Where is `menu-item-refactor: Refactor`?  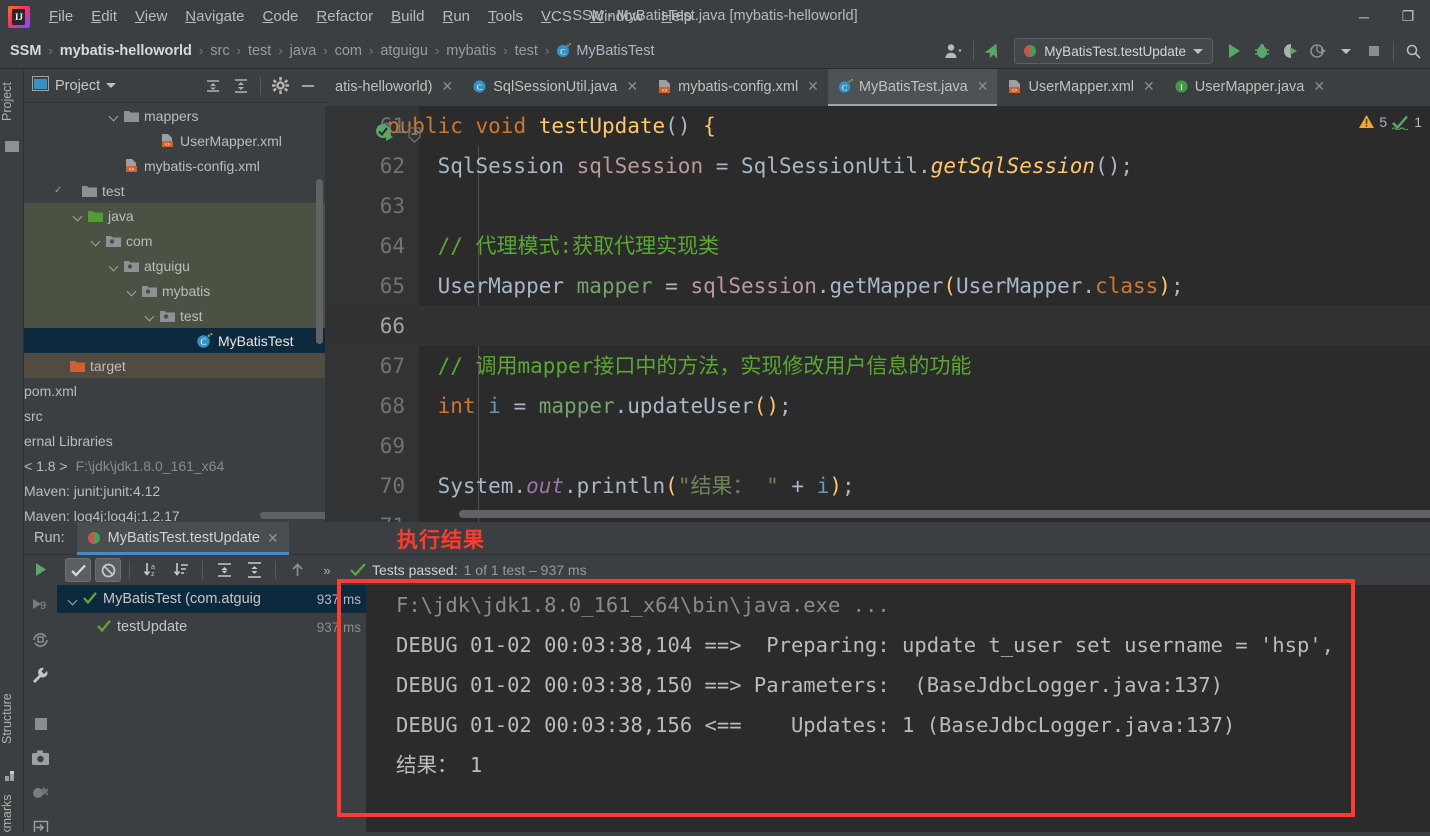
menu-item-refactor: Refactor is located at coordinates (344, 16).